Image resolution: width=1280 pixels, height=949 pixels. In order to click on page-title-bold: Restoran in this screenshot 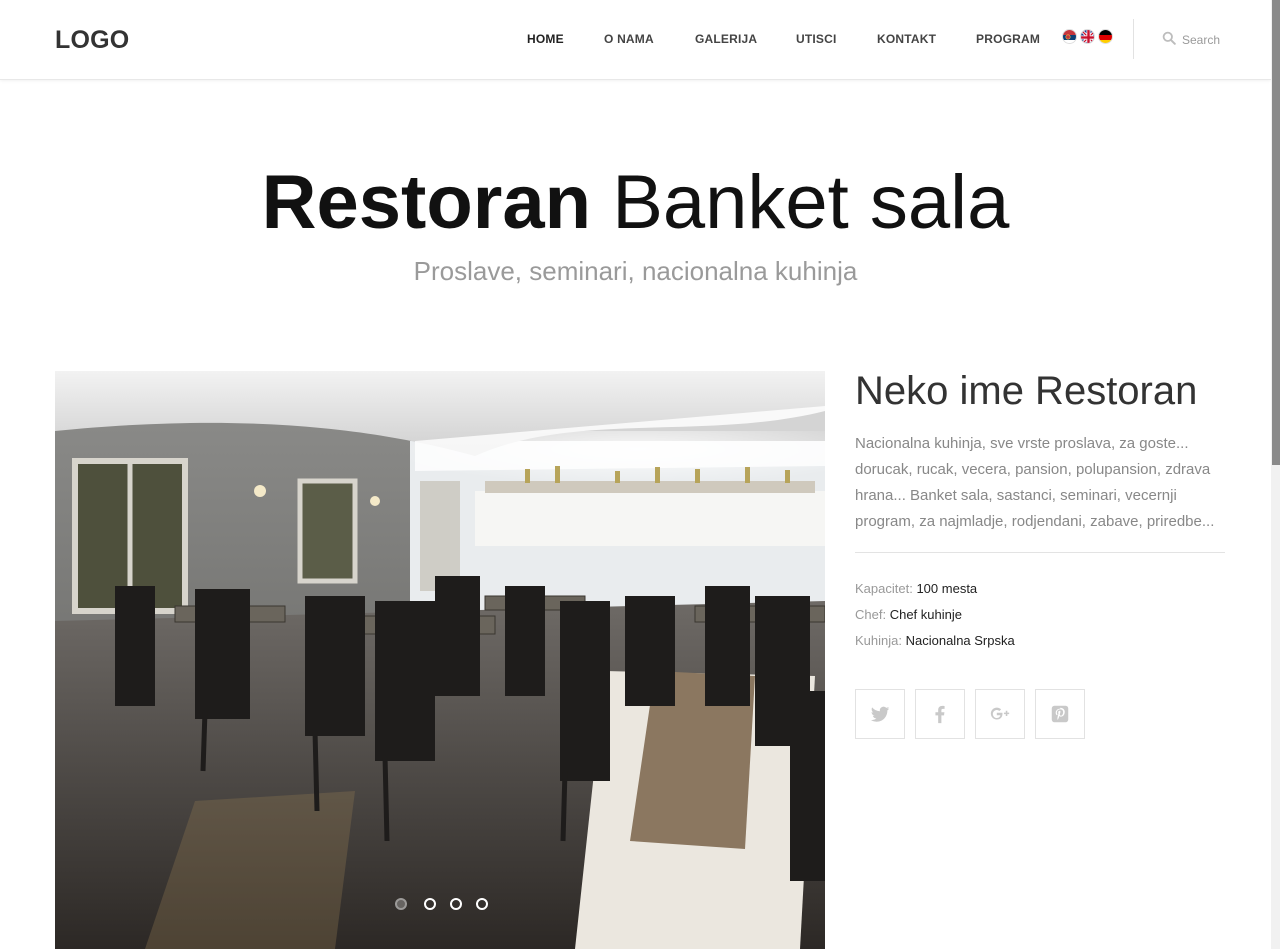, I will do `click(426, 202)`.